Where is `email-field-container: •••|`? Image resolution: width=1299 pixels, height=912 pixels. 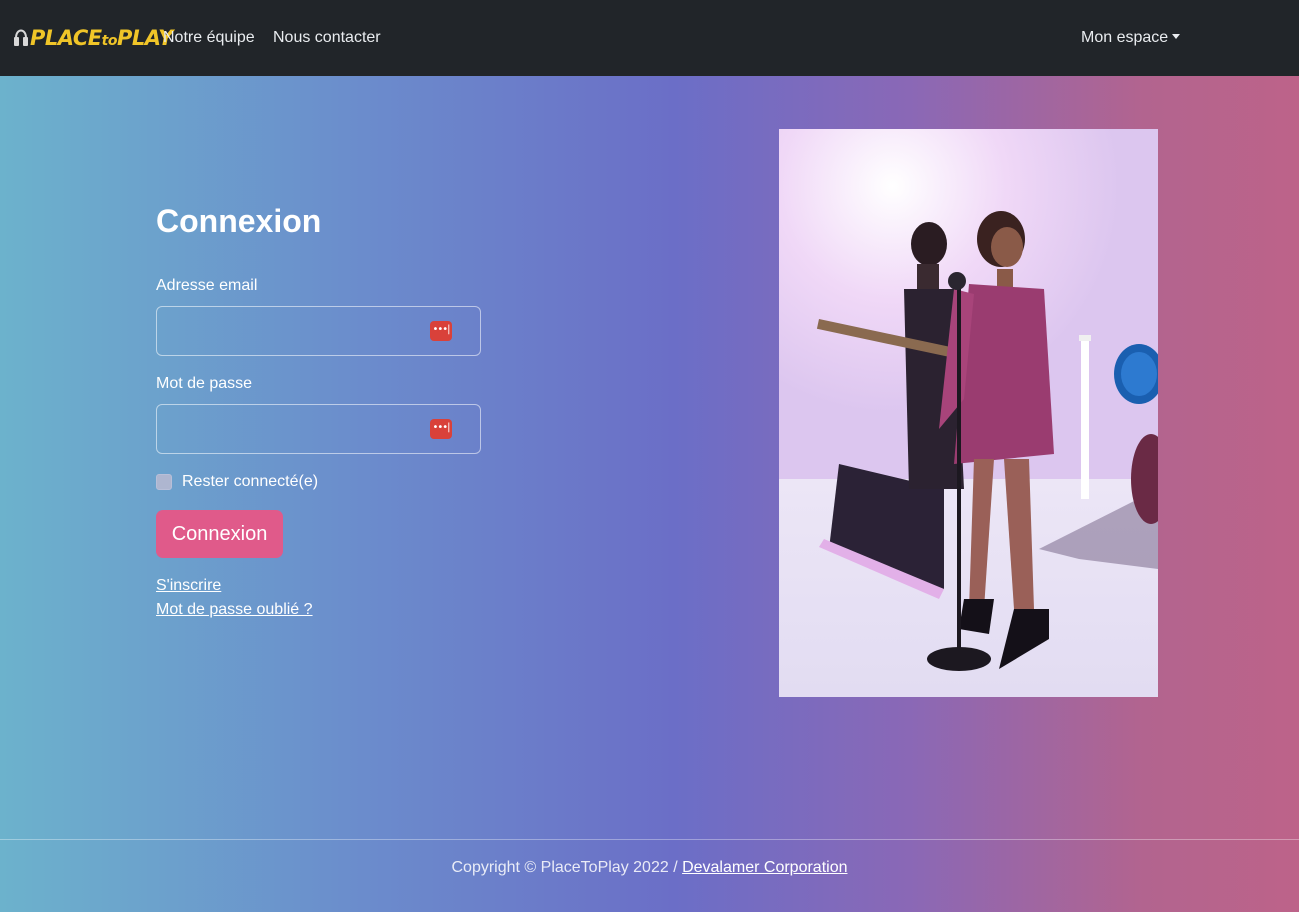
email-field-container: •••| is located at coordinates (318, 331).